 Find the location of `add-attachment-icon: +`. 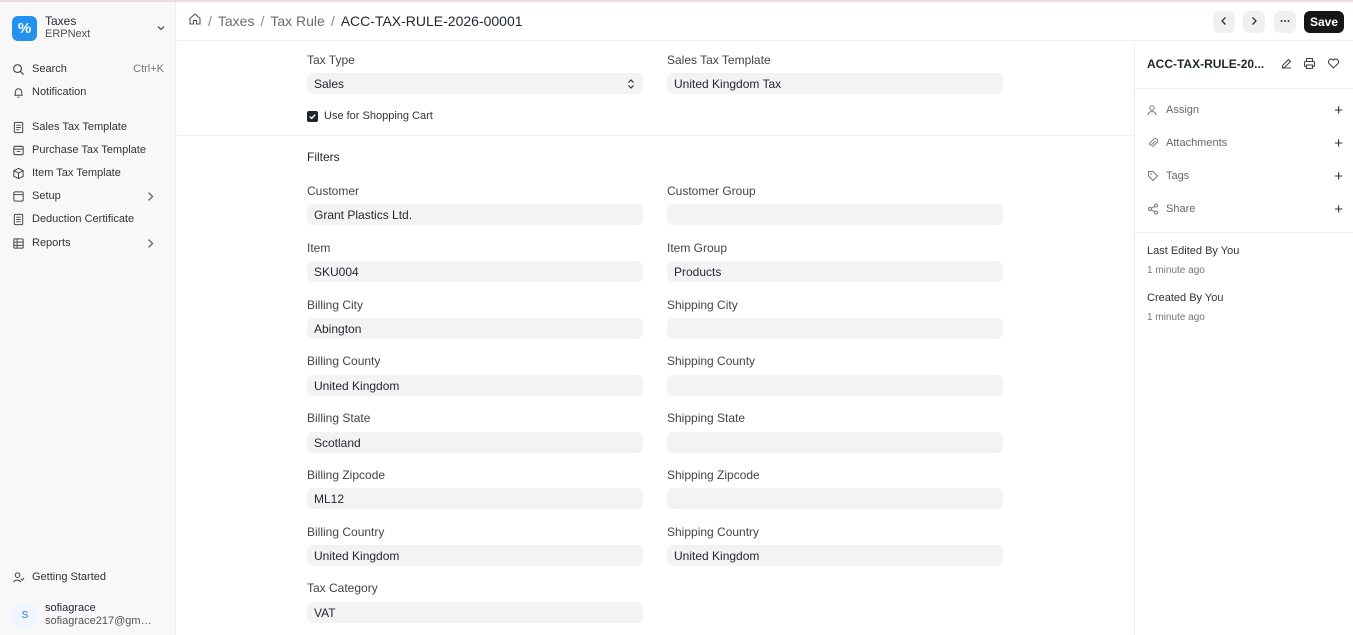

add-attachment-icon: + is located at coordinates (1338, 143).